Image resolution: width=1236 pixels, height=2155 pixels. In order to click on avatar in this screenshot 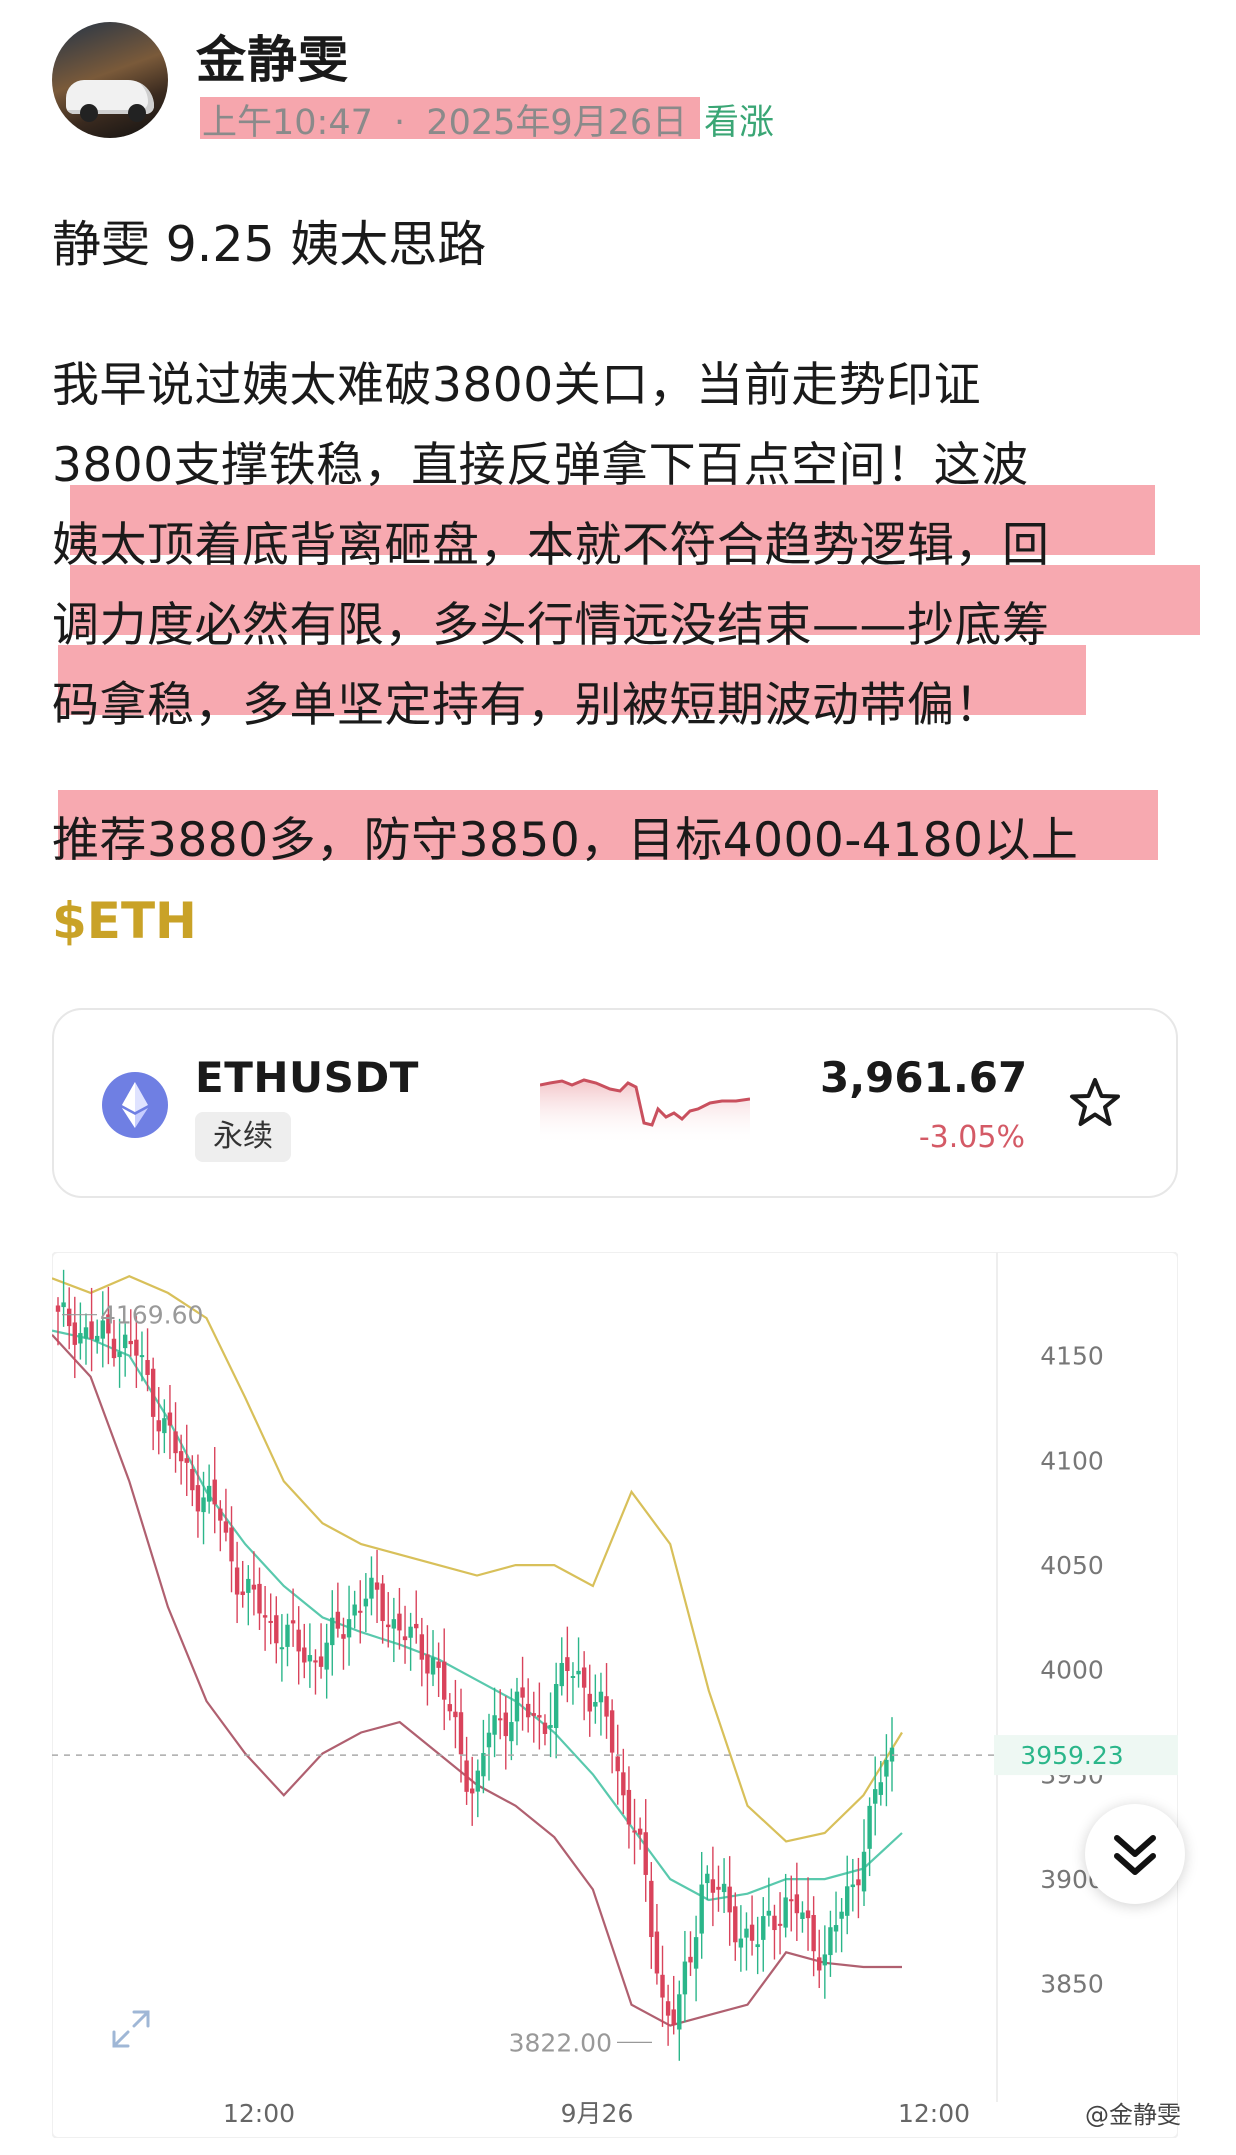, I will do `click(110, 80)`.